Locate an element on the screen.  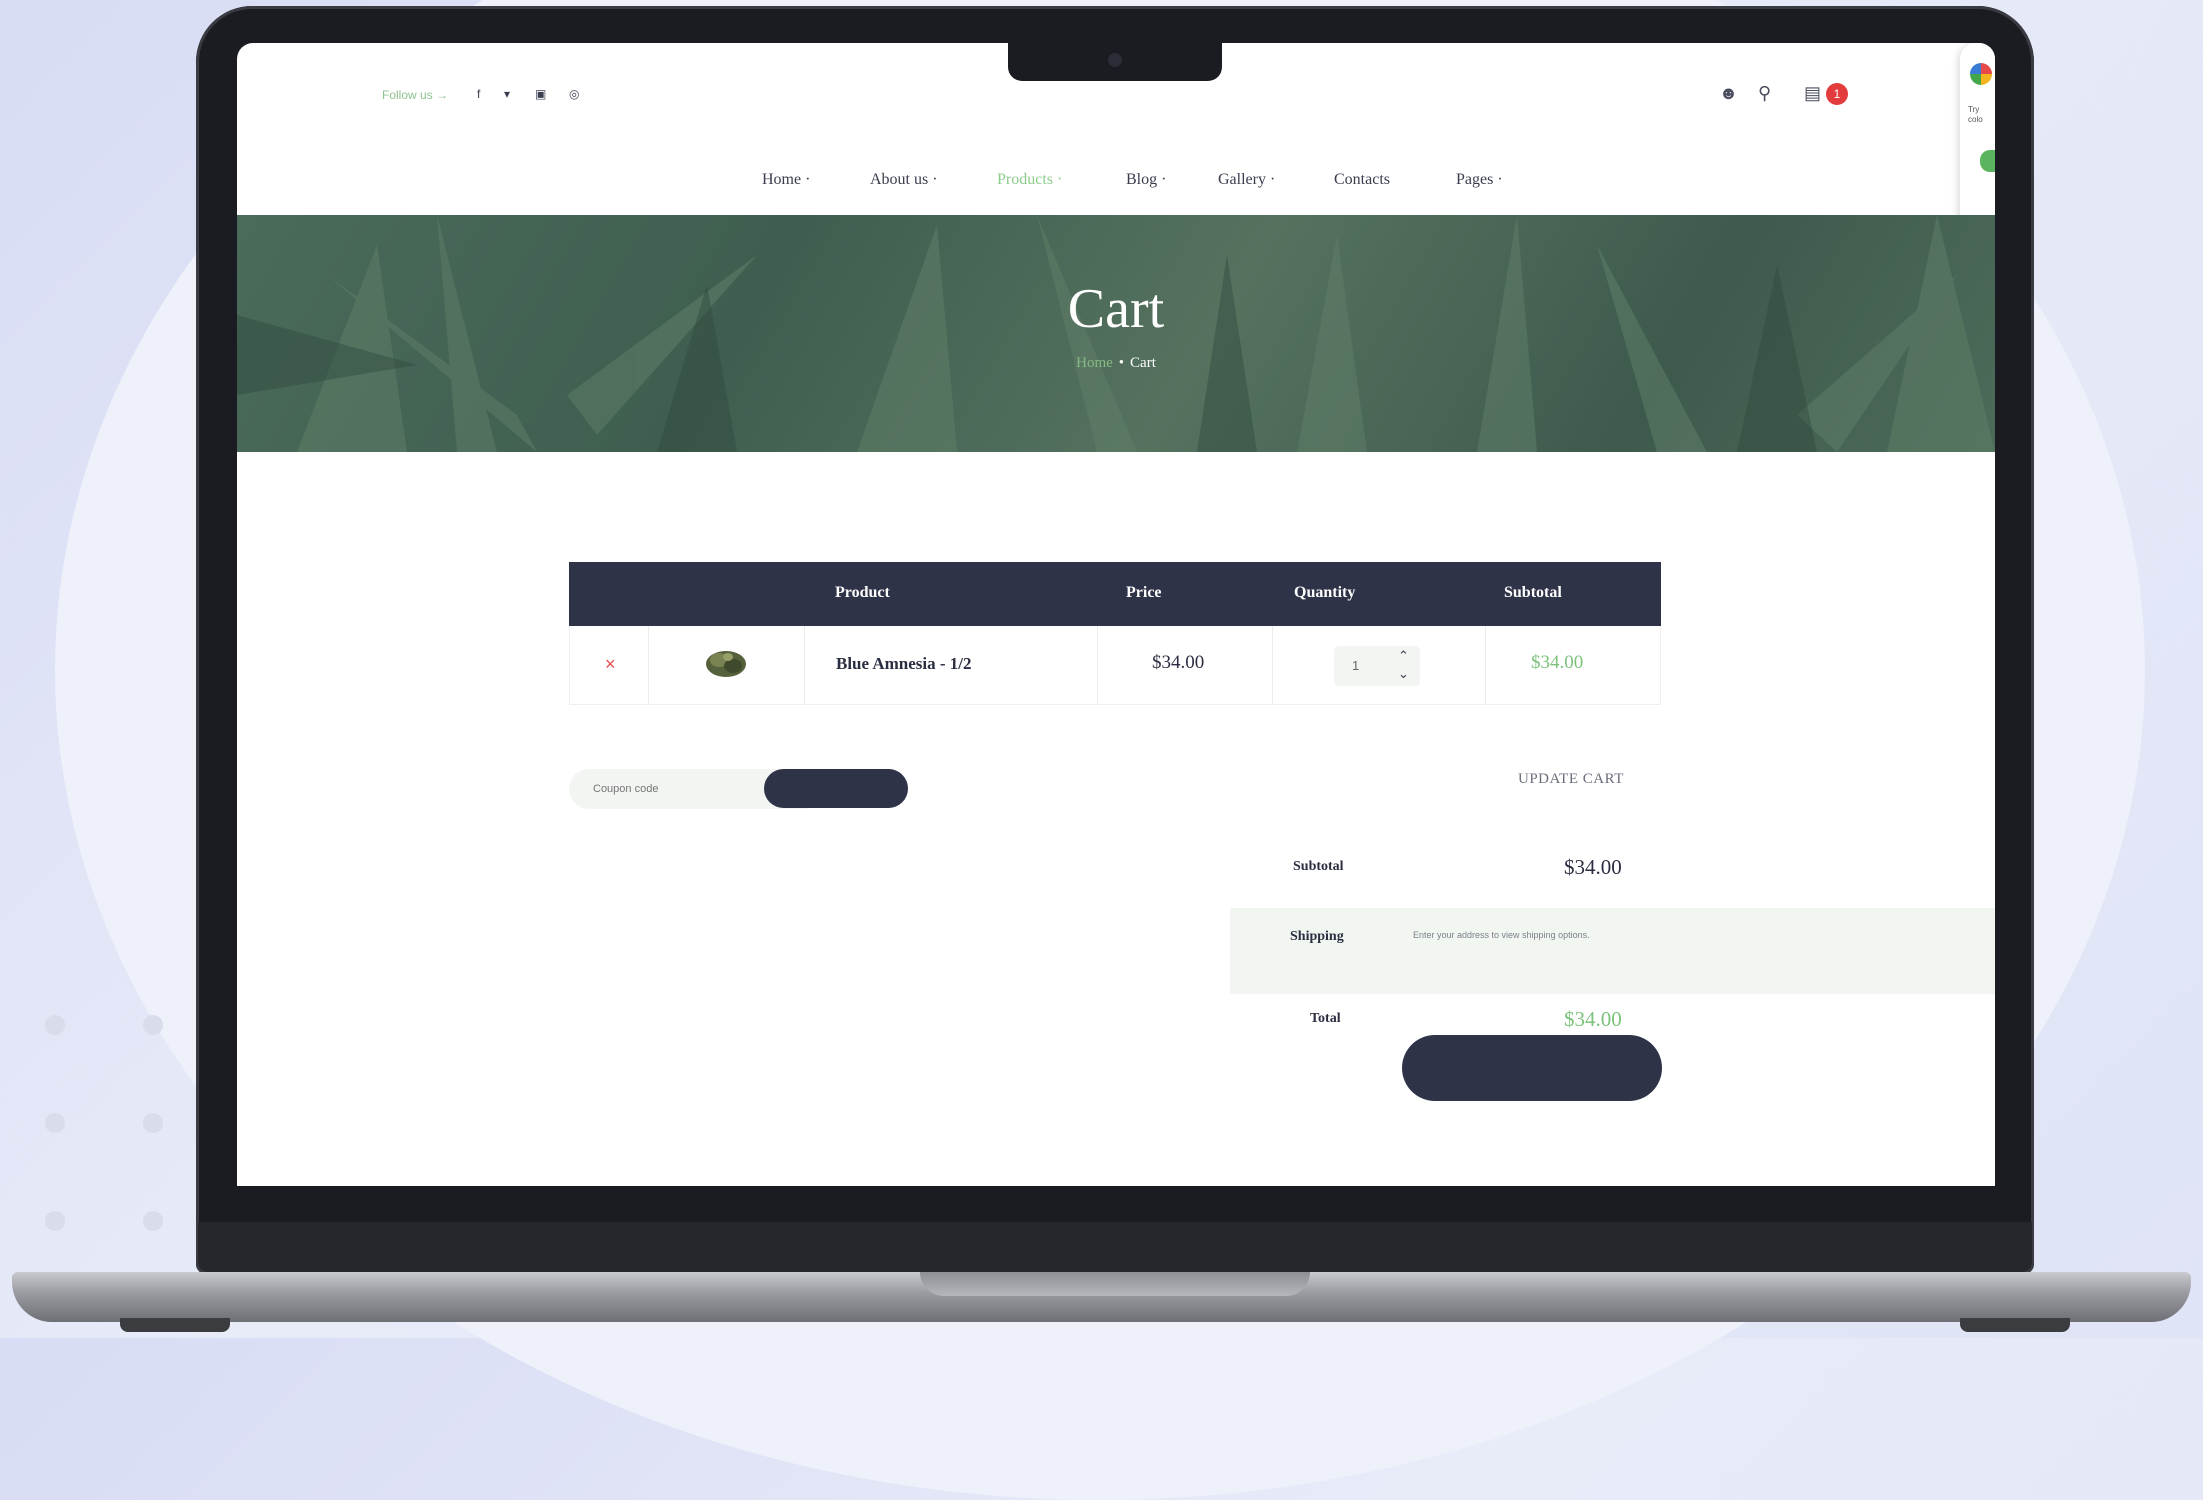
camera-icon is located at coordinates (1115, 60).